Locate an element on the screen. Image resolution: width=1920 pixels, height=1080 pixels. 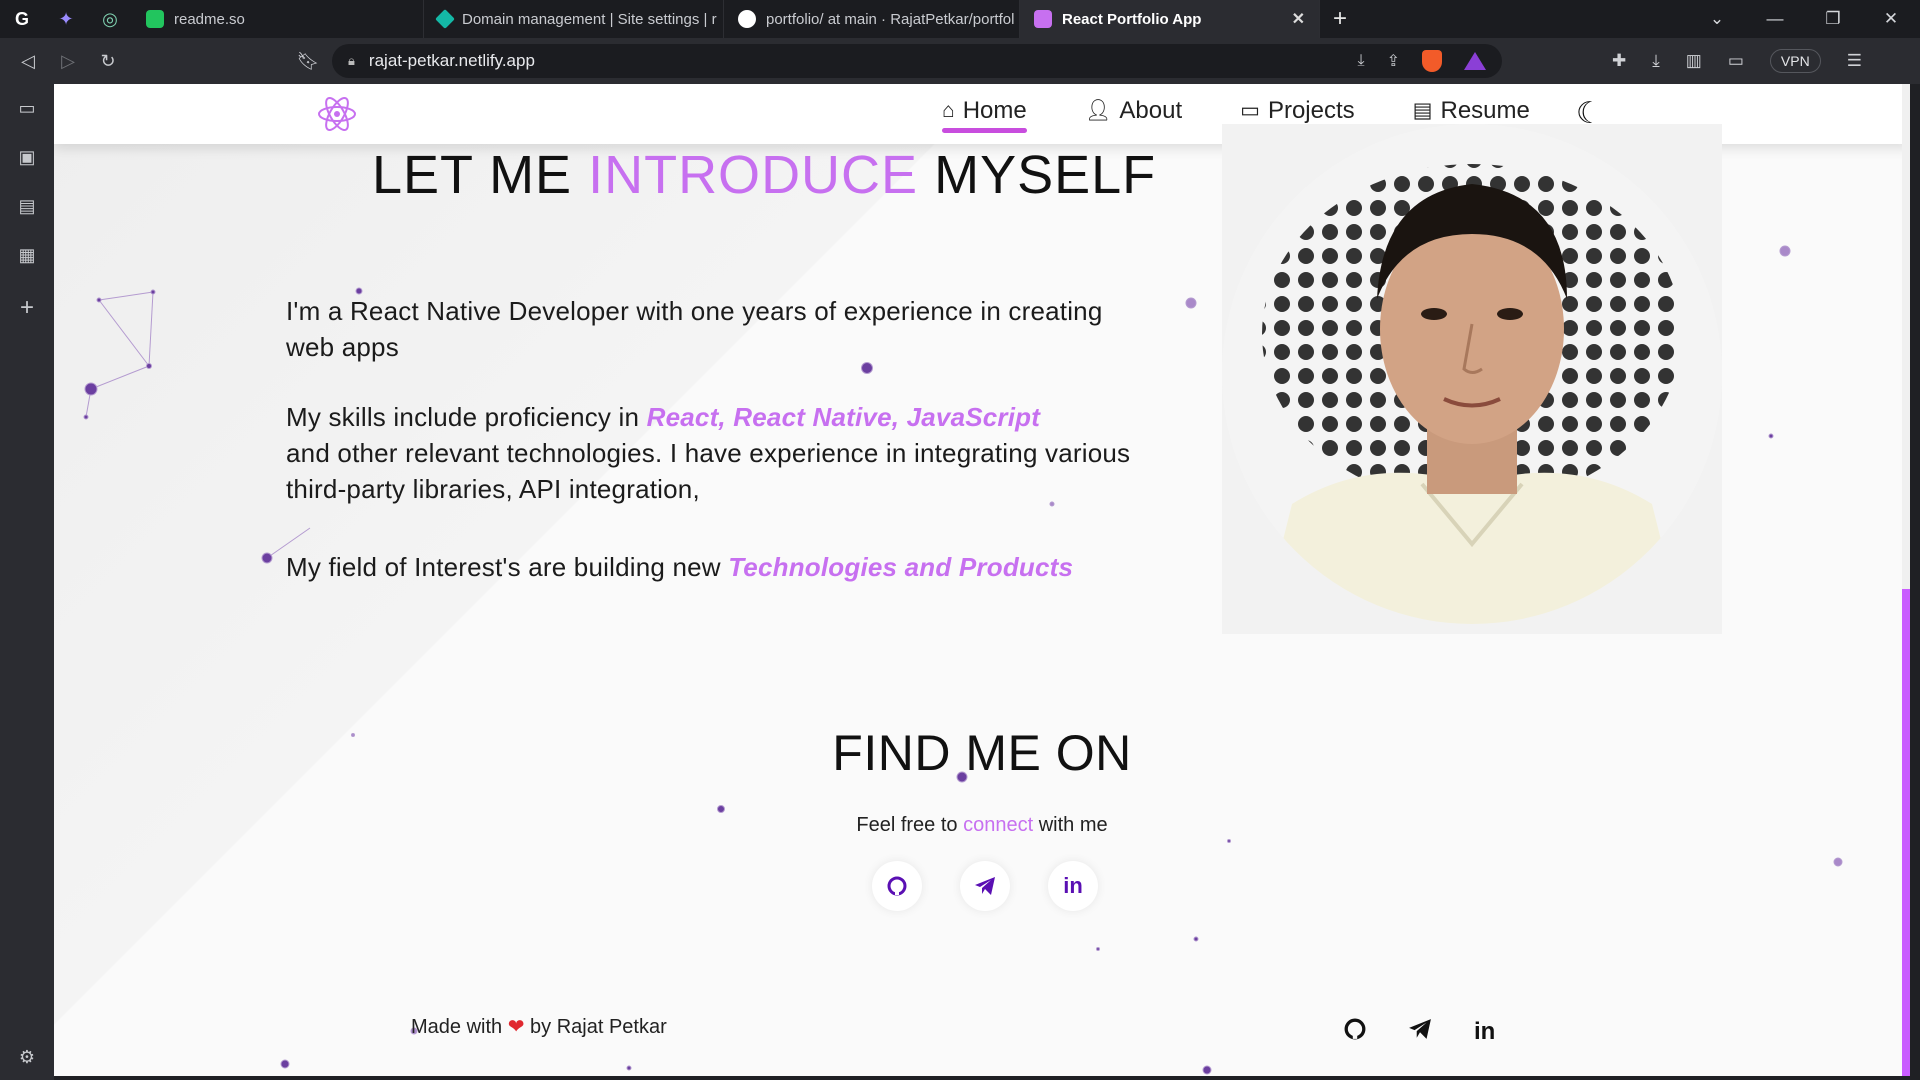
bookmark-icon: 🔖︎ is located at coordinates (308, 61).